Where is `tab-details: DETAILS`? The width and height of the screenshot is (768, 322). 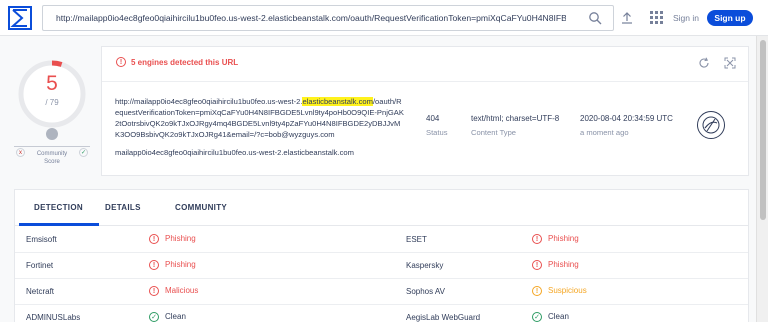 tab-details: DETAILS is located at coordinates (123, 207).